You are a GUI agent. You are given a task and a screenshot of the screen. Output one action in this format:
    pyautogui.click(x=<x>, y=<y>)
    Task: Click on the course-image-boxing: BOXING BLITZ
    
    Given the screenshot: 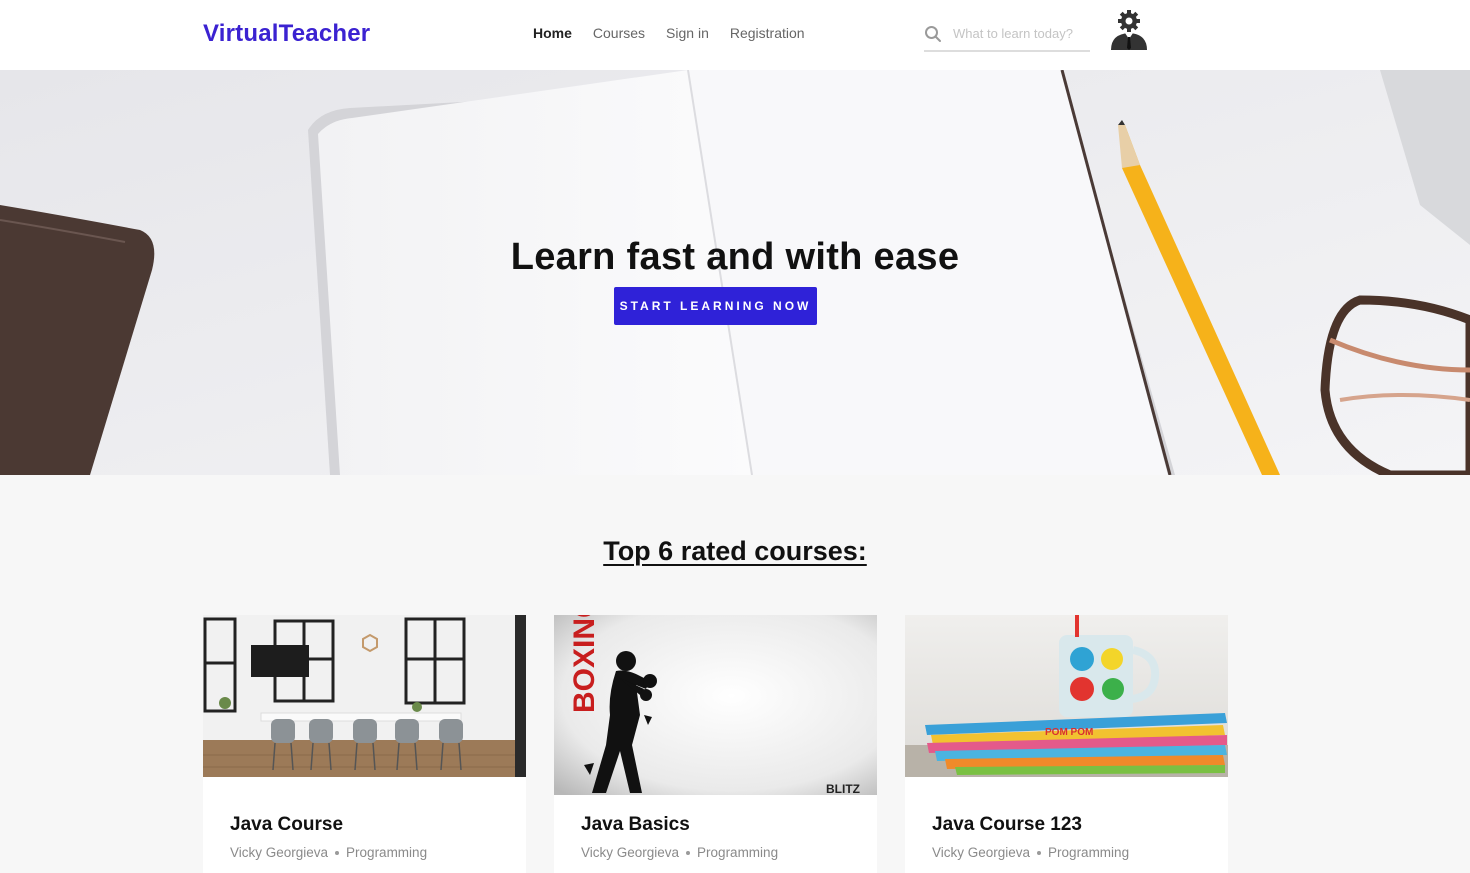 What is the action you would take?
    pyautogui.click(x=715, y=705)
    